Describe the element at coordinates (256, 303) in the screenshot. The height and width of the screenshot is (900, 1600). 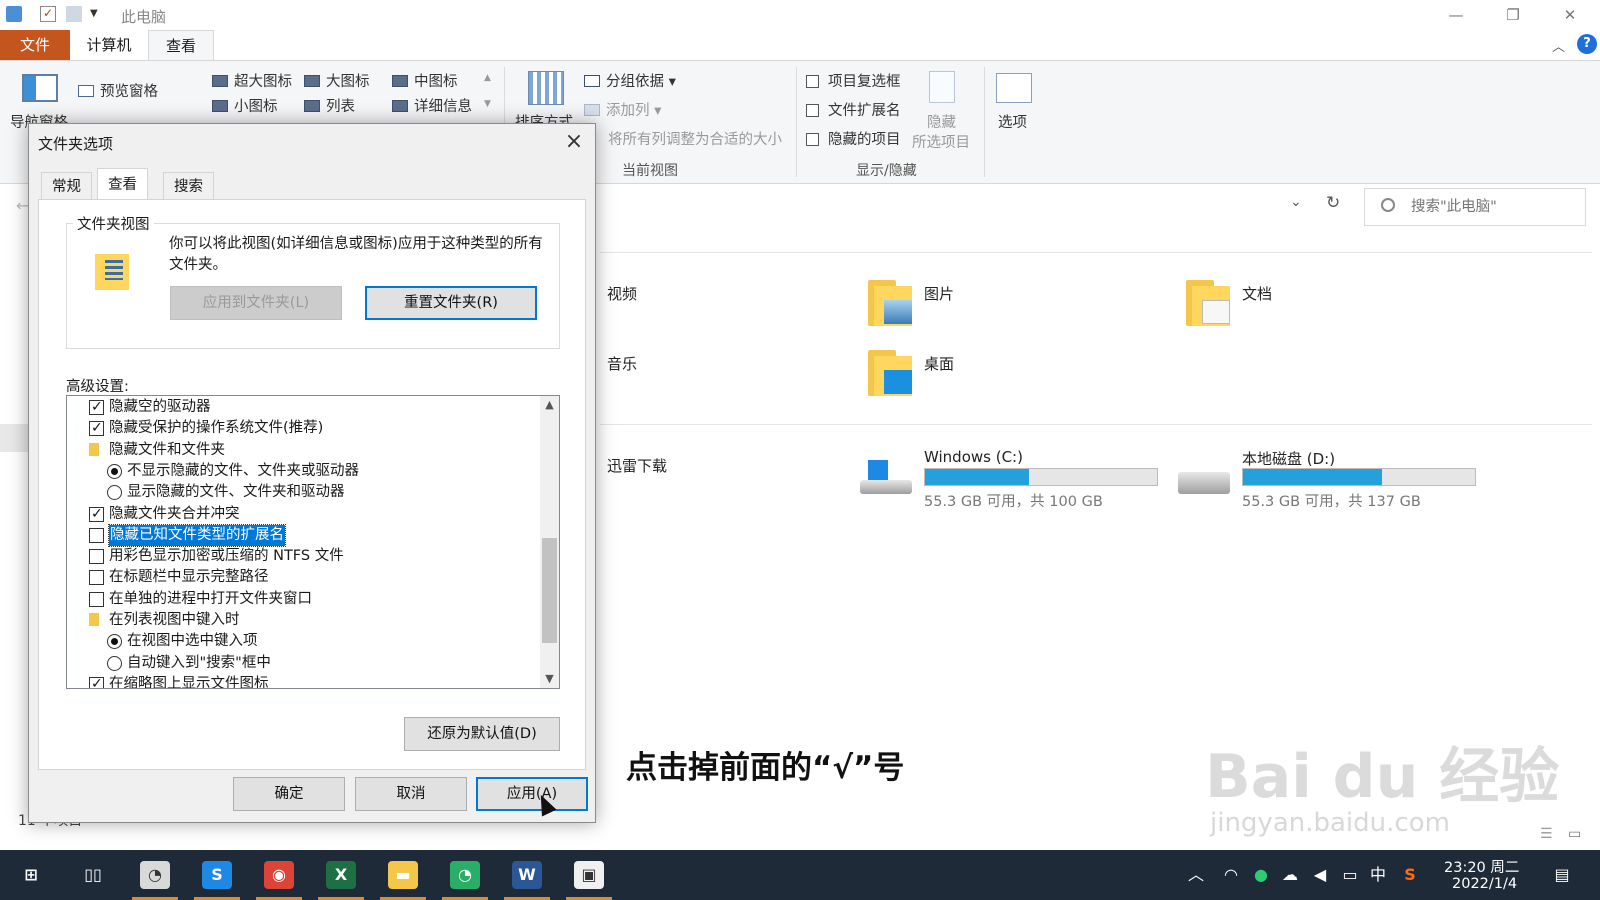
I see `apply-to-folders-button: 应用到文件夹(L)` at that location.